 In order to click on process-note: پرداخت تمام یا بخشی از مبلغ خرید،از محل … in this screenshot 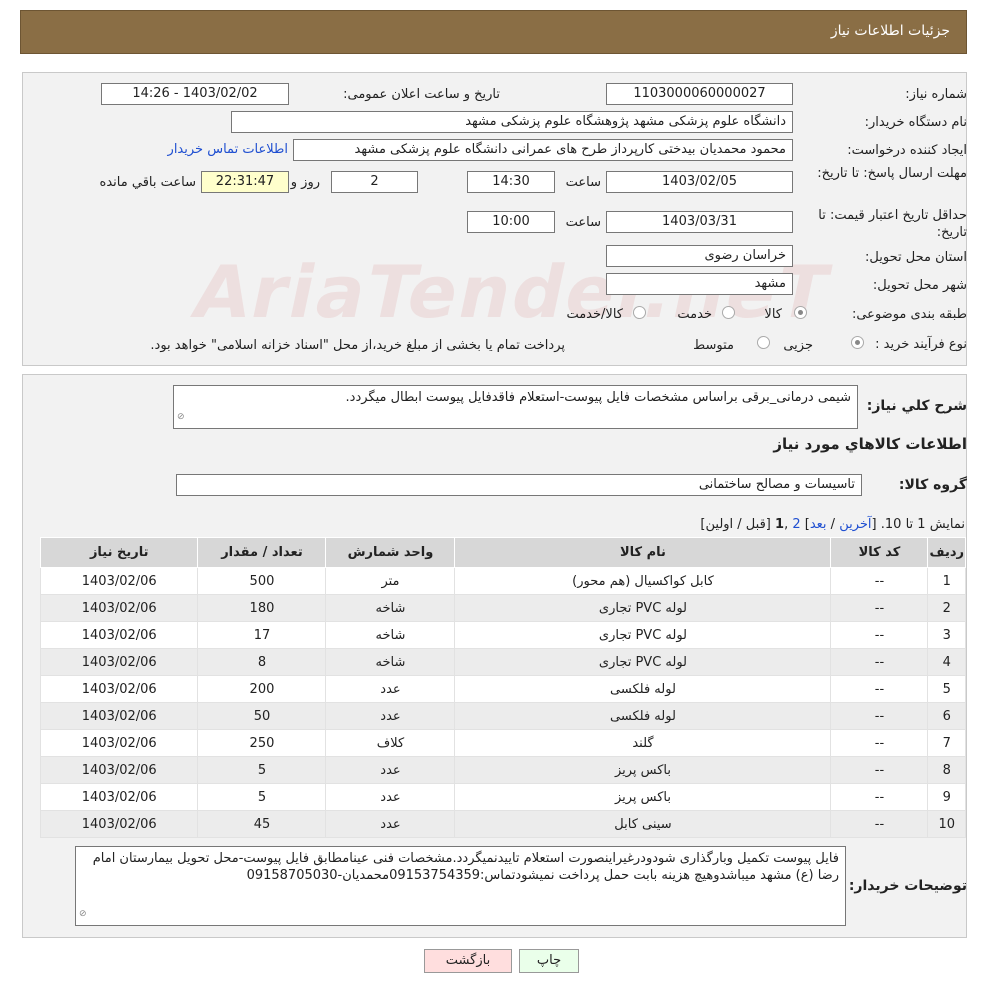, I will do `click(357, 345)`.